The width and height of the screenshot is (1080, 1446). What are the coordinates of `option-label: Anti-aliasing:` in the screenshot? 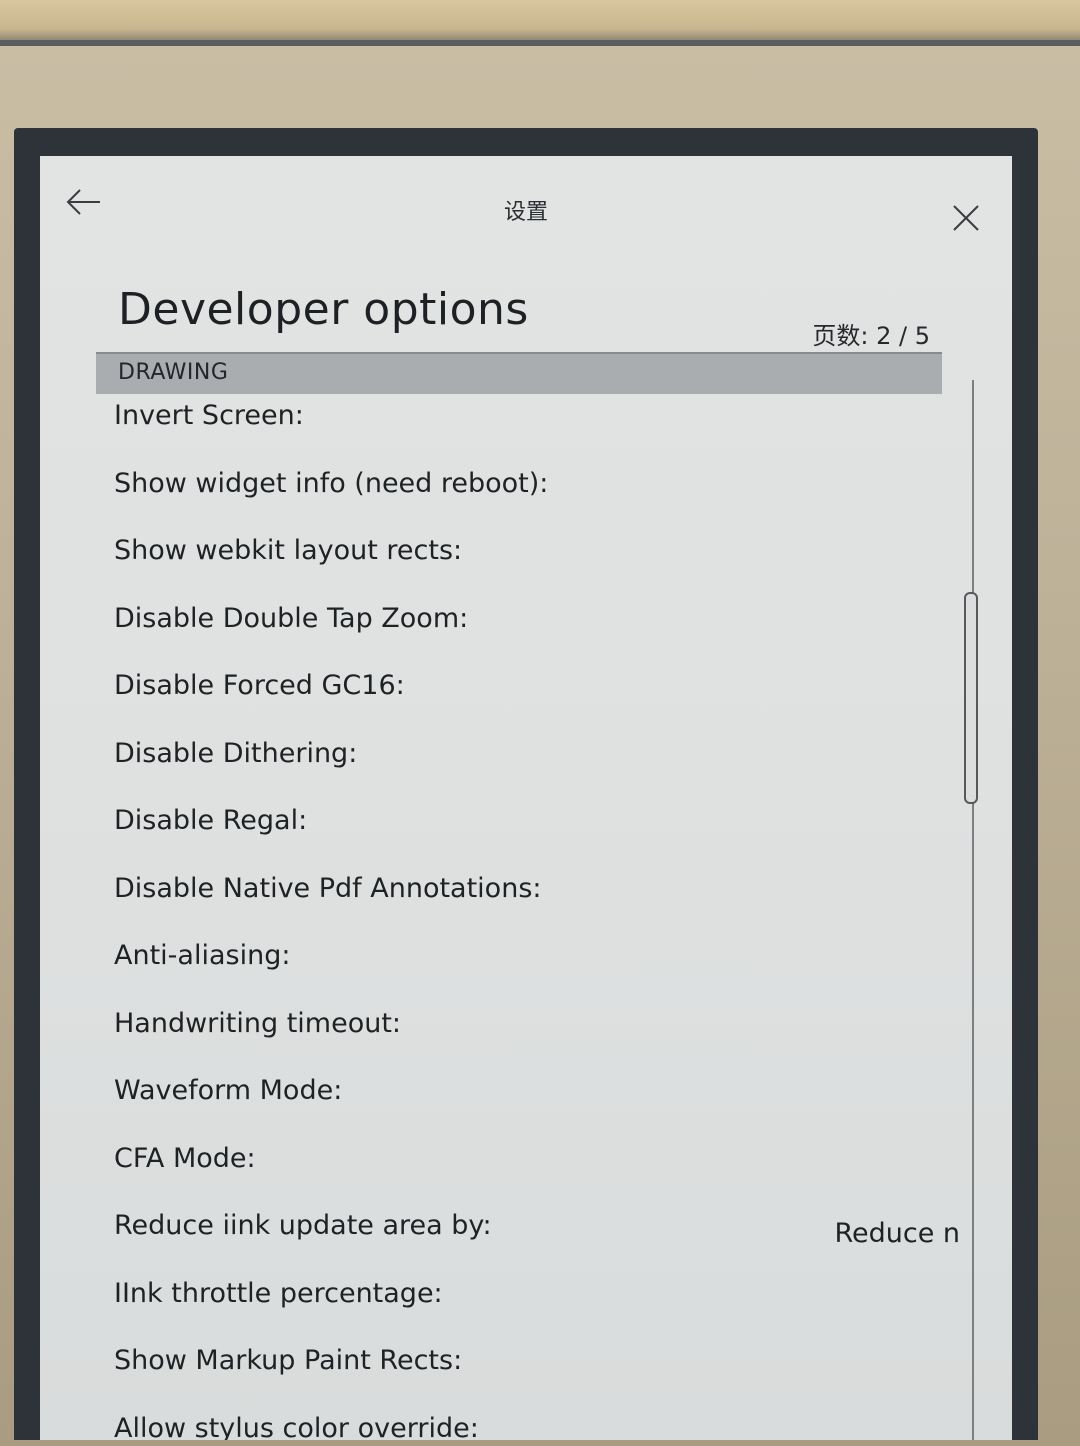 It's located at (202, 955).